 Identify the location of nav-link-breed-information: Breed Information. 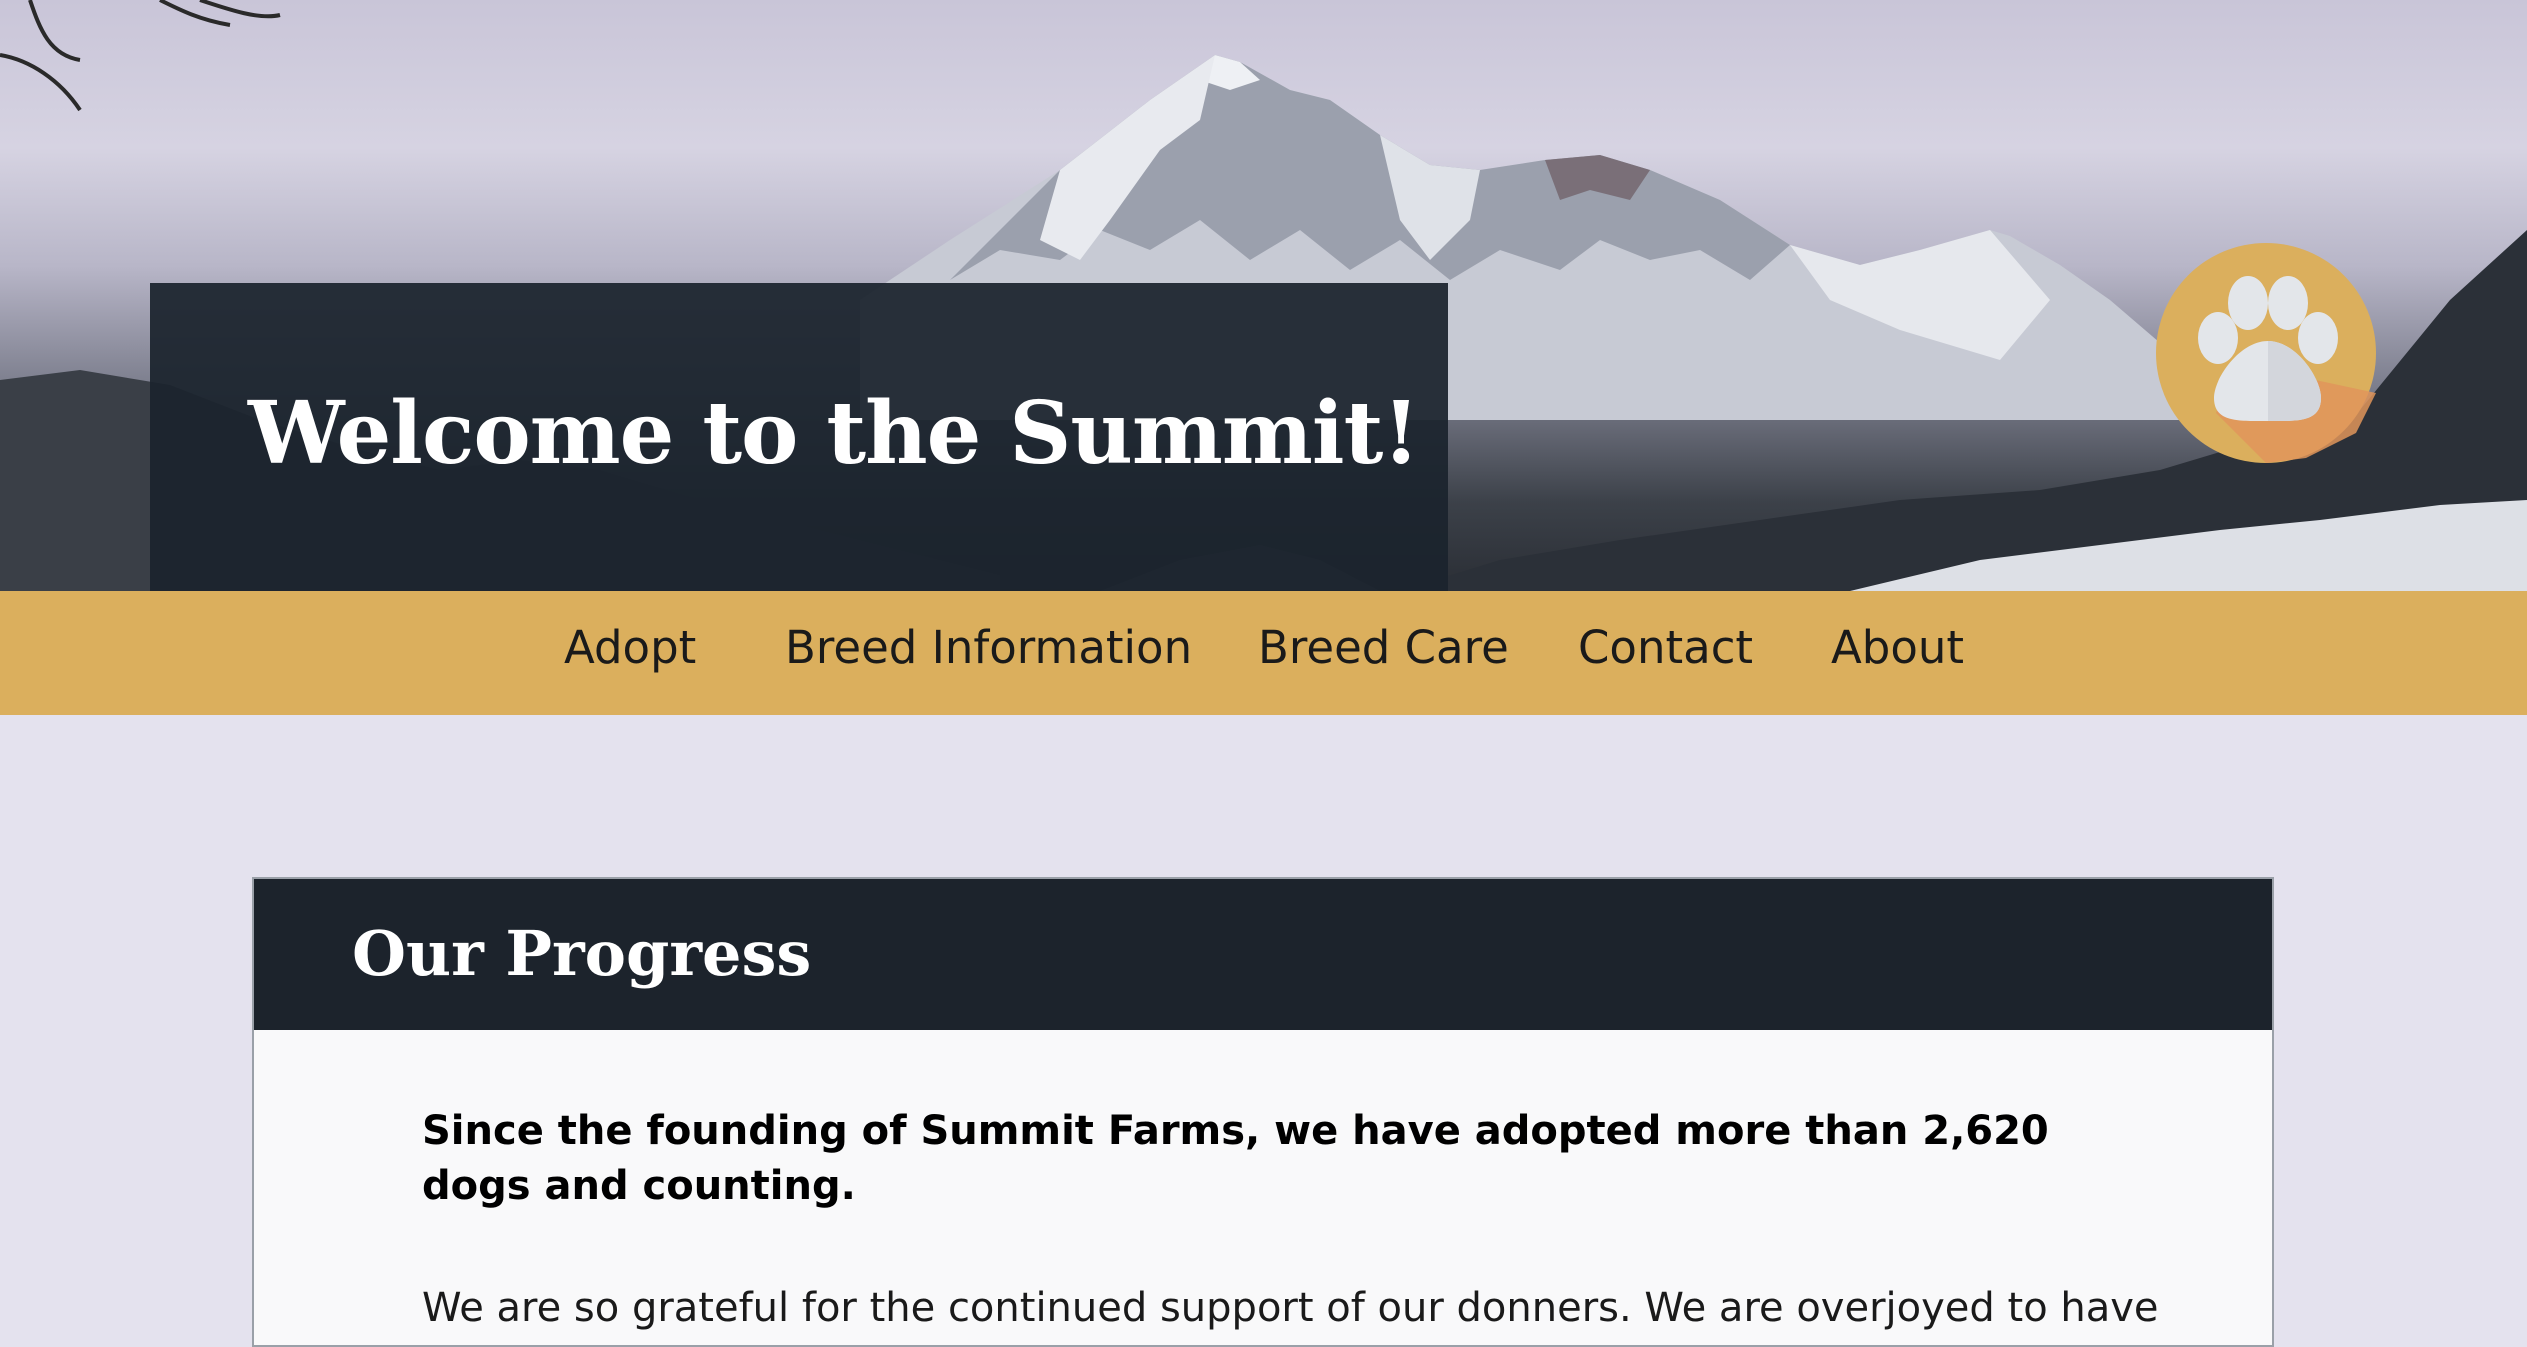
(988, 647).